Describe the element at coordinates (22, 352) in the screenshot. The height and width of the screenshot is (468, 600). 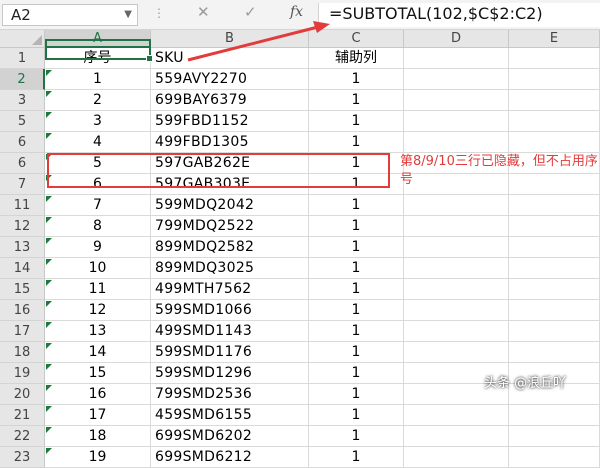
I see `row-header: 18` at that location.